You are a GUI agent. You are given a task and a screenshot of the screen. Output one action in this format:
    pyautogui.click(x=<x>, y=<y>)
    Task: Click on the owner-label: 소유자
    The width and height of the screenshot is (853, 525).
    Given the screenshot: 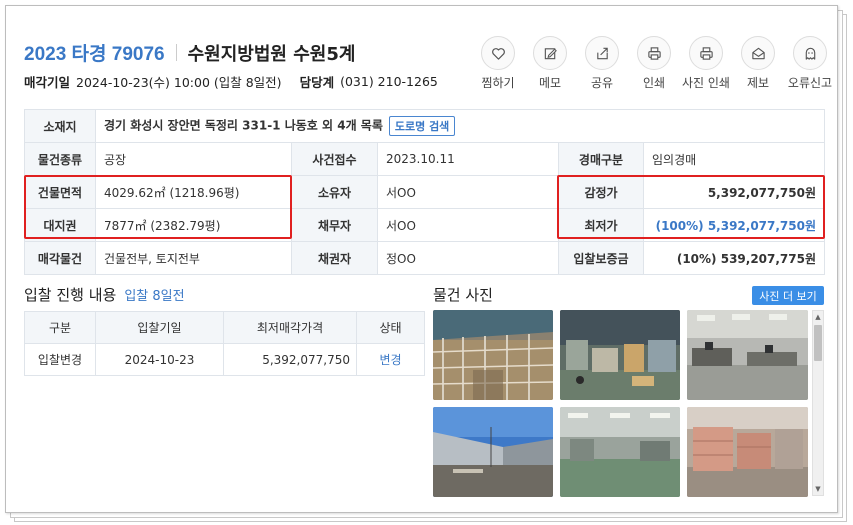 What is the action you would take?
    pyautogui.click(x=334, y=192)
    